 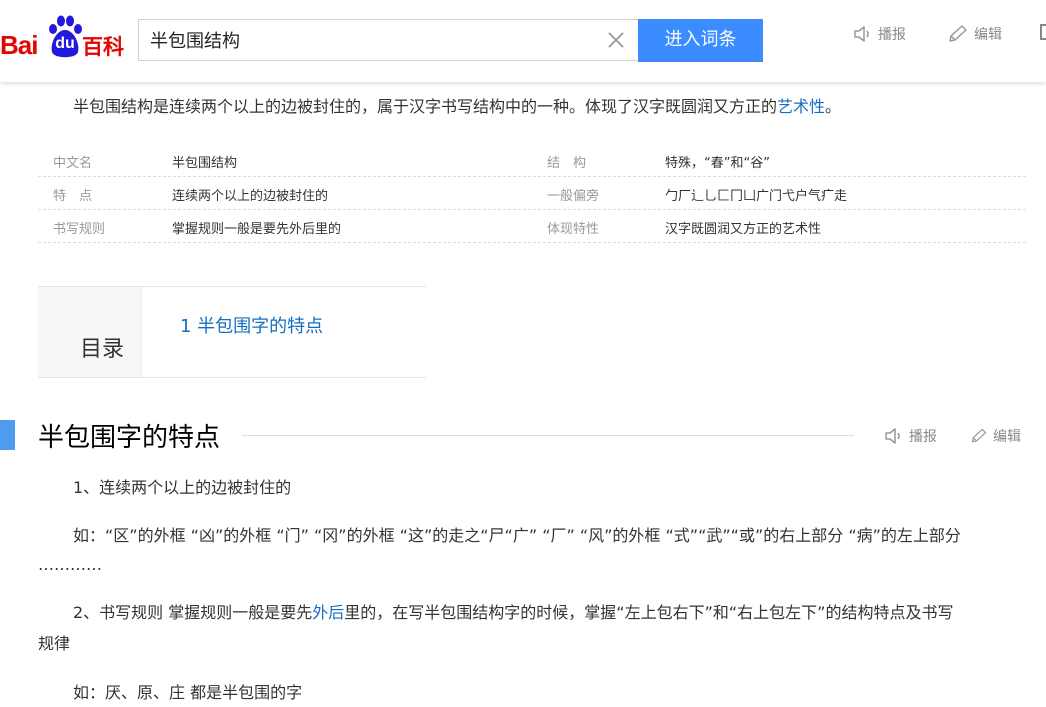 I want to click on edit-button: 编辑, so click(x=974, y=34).